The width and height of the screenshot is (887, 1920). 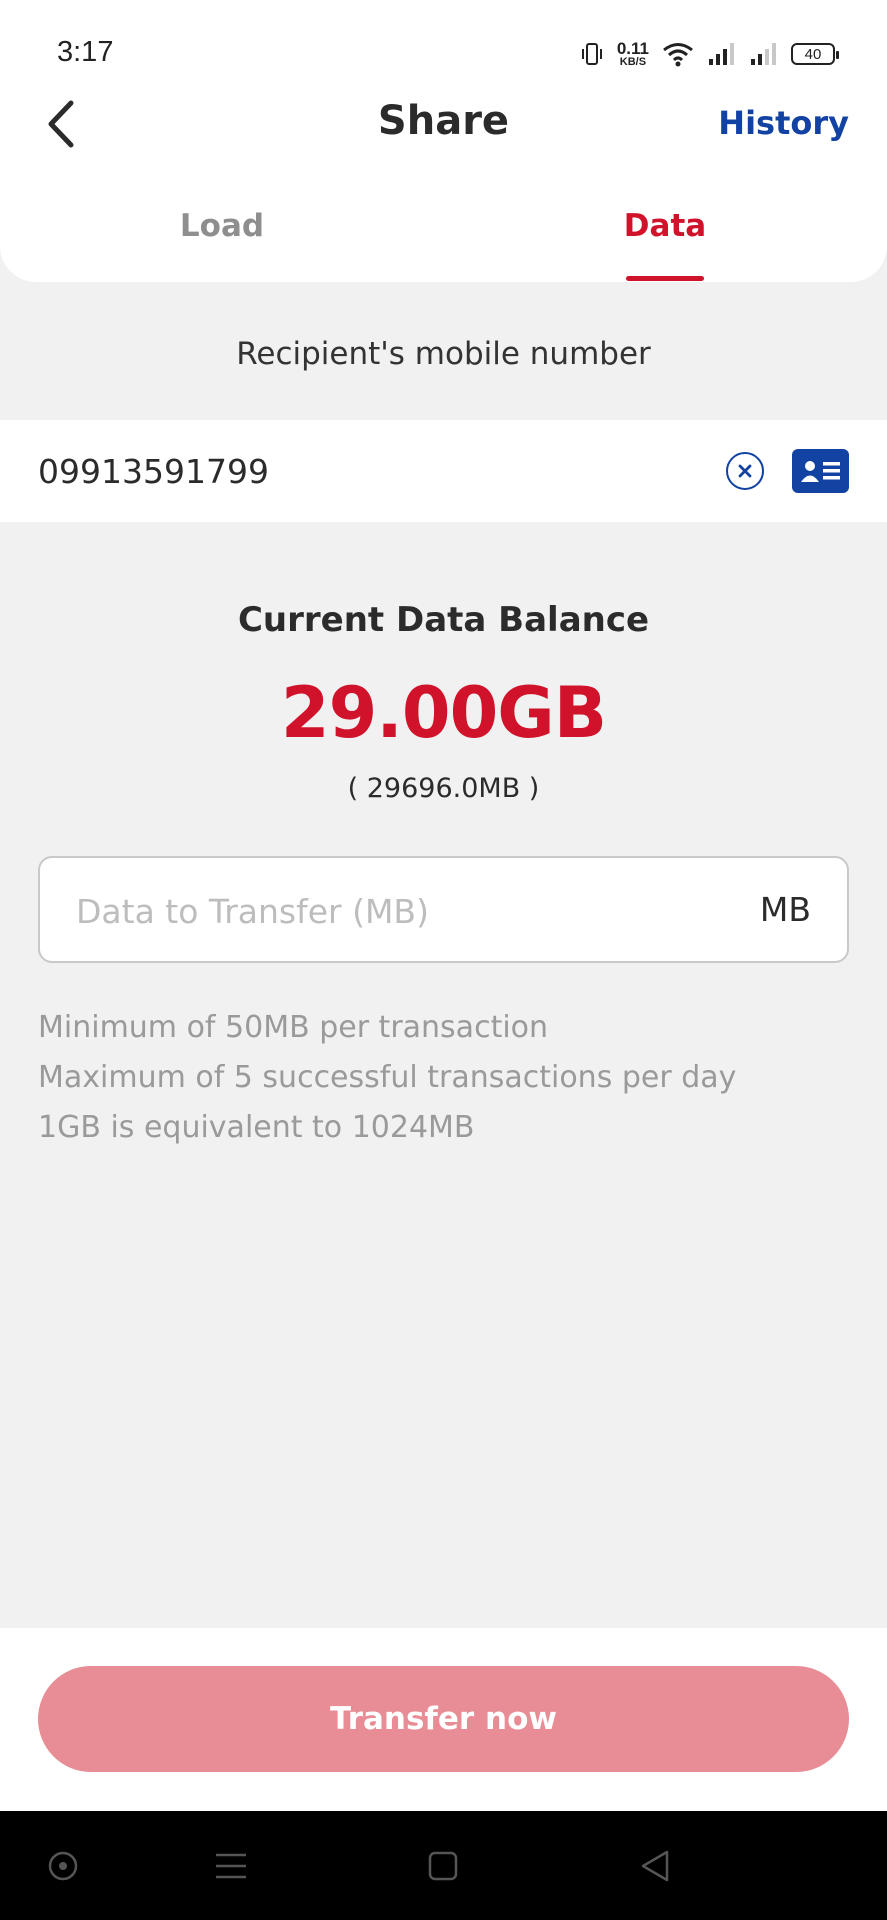 What do you see at coordinates (443, 48) in the screenshot?
I see `status-bar: 3:17 0.11 KB/S 40` at bounding box center [443, 48].